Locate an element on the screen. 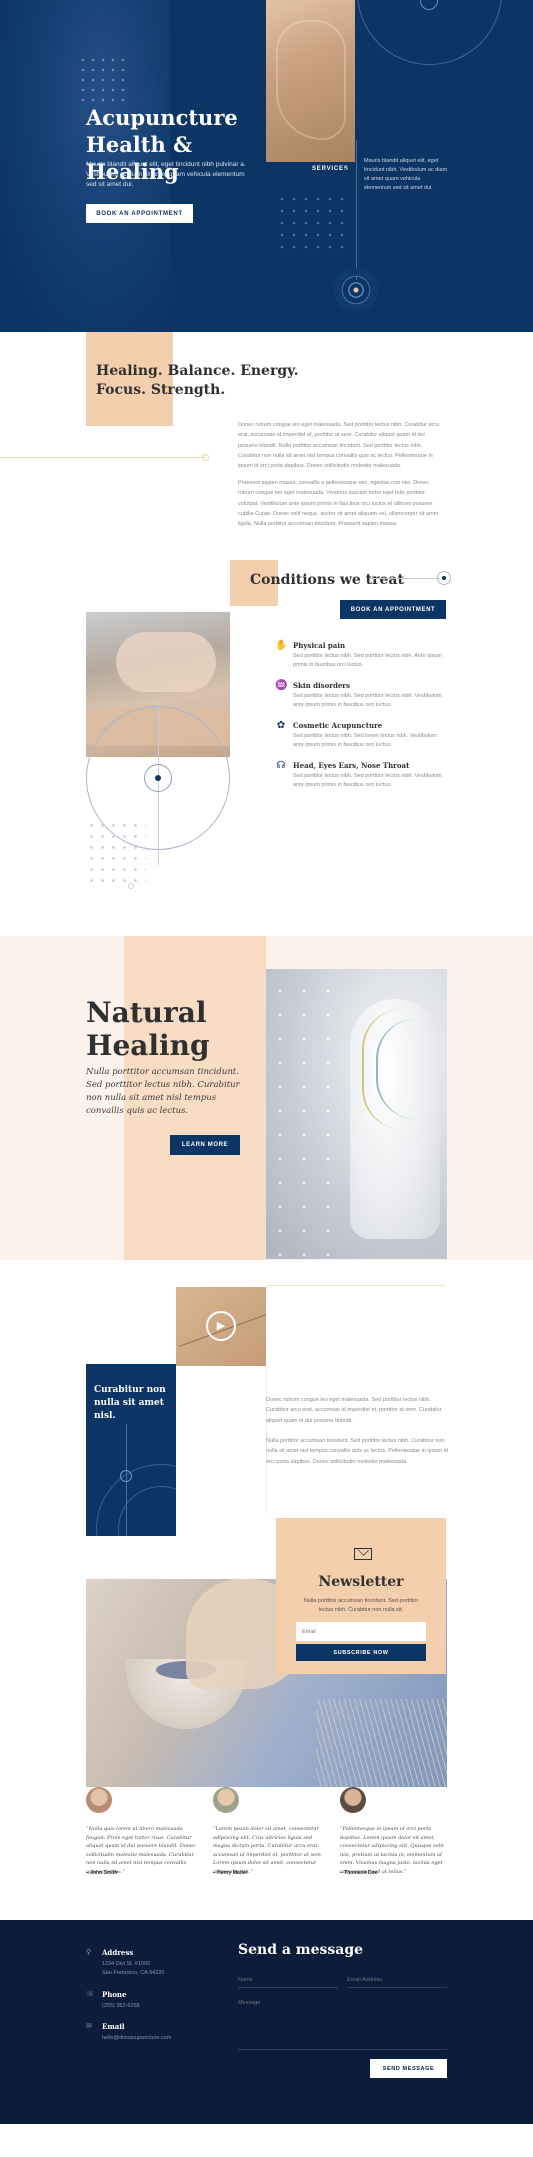 The height and width of the screenshot is (2157, 533). email-label: Email is located at coordinates (113, 2026).